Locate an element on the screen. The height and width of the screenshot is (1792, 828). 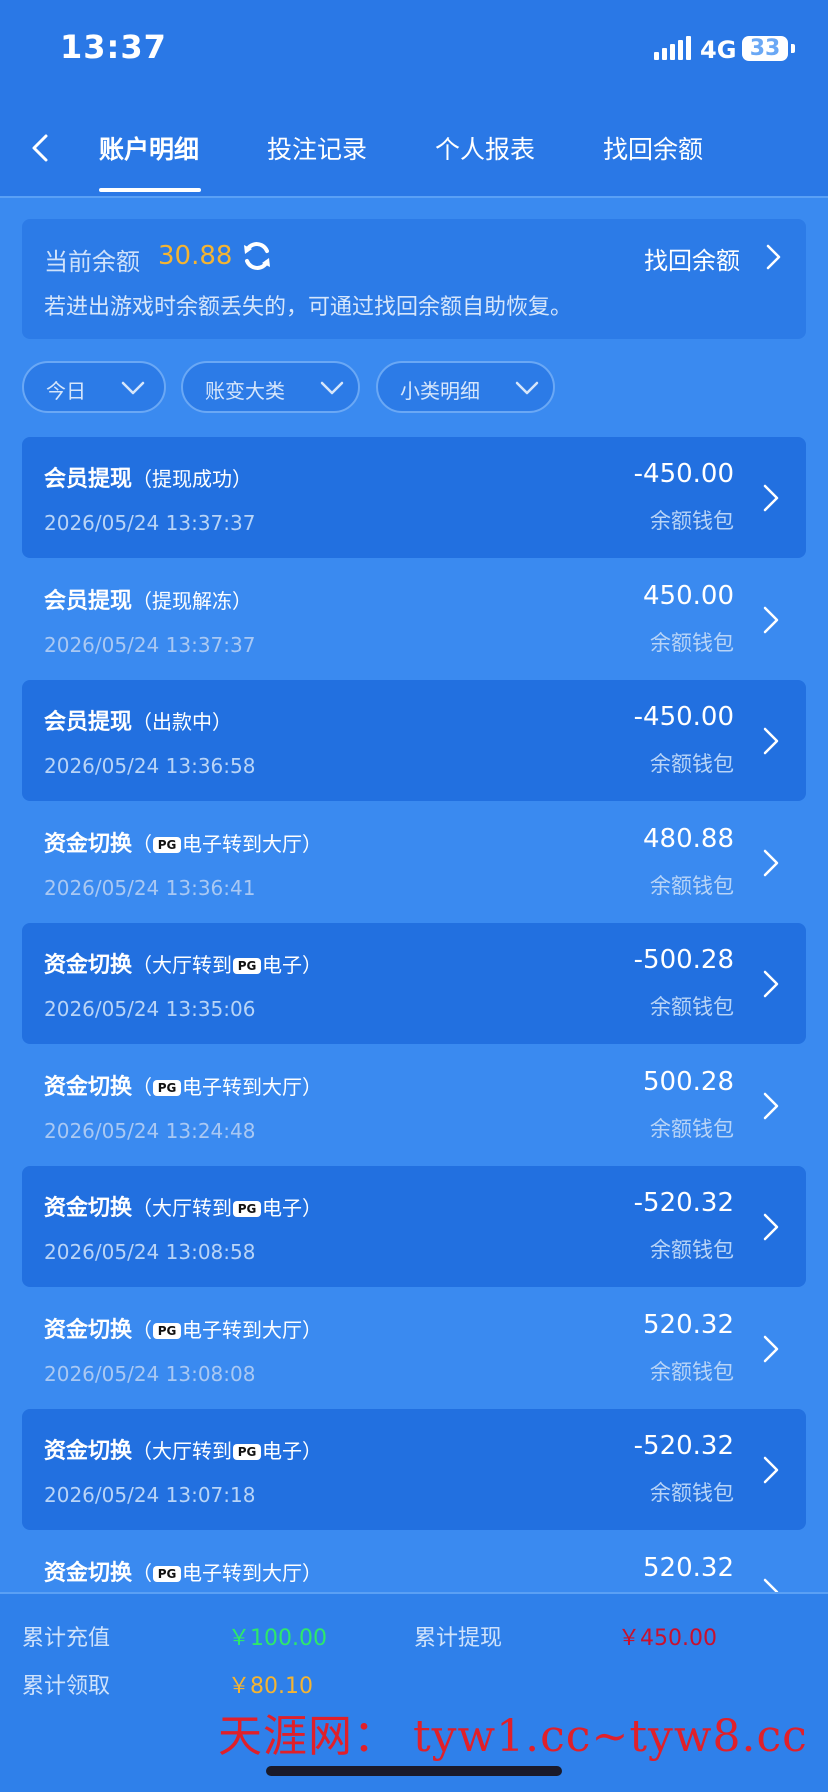
transaction-amount: 500.28 is located at coordinates (688, 1081).